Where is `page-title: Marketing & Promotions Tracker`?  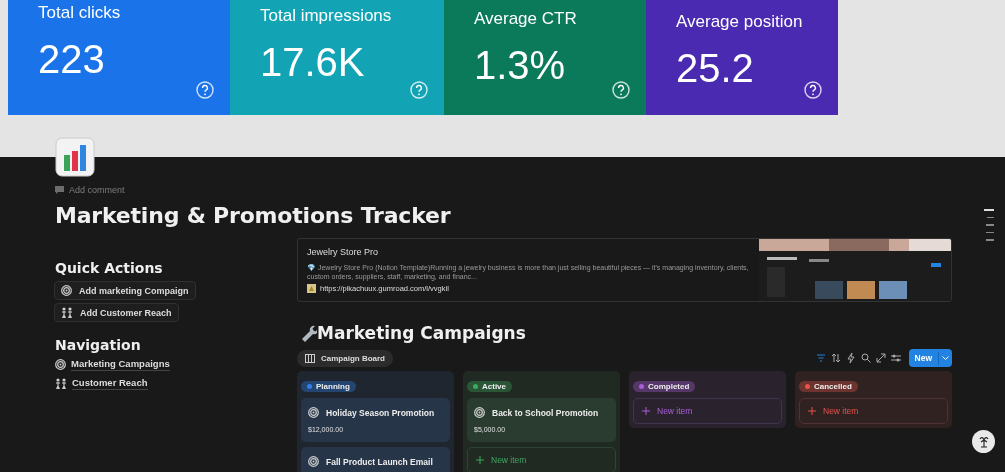 page-title: Marketing & Promotions Tracker is located at coordinates (253, 215).